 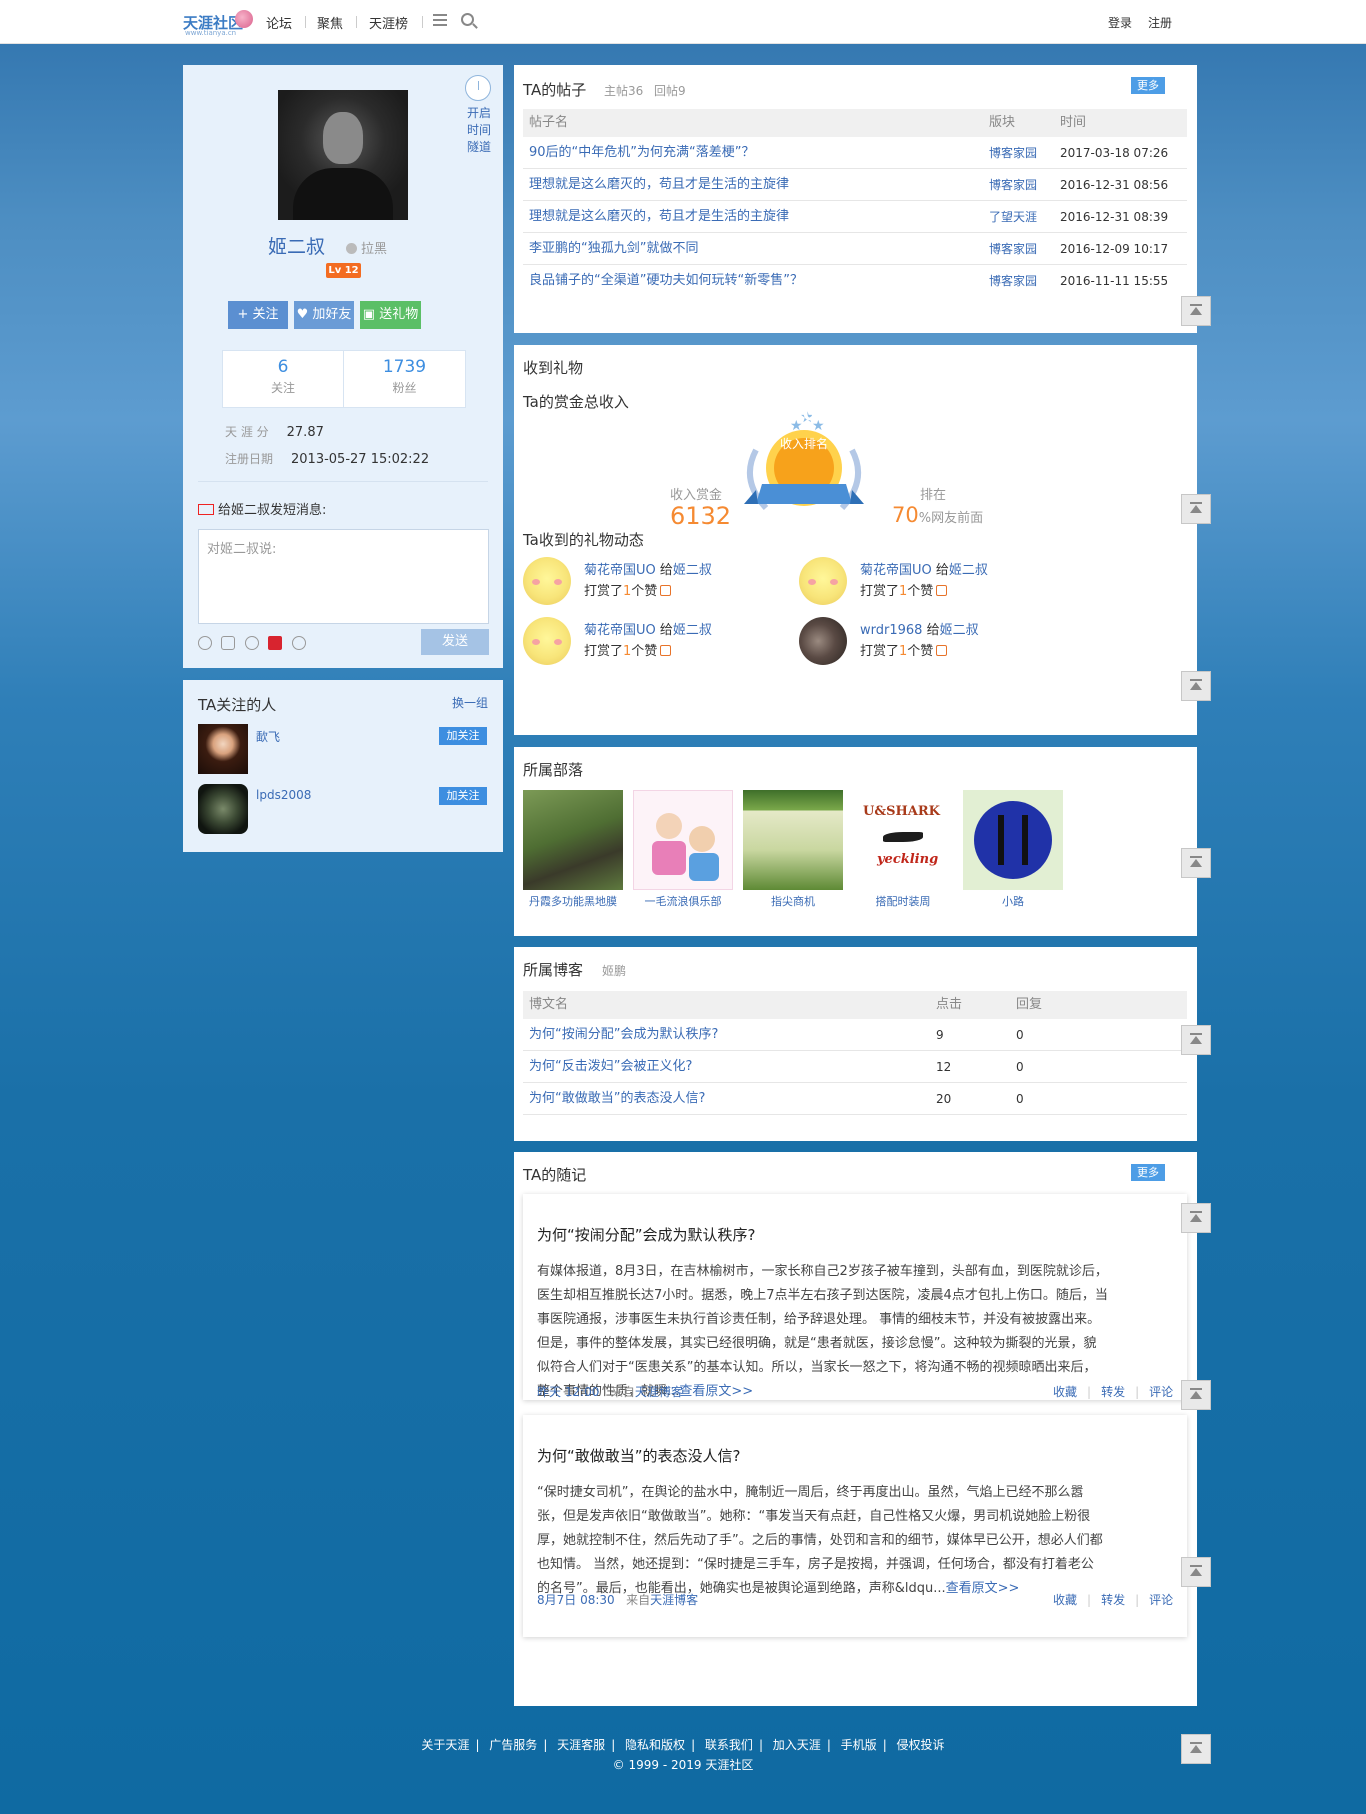 What do you see at coordinates (275, 643) in the screenshot?
I see `red-envelope-icon` at bounding box center [275, 643].